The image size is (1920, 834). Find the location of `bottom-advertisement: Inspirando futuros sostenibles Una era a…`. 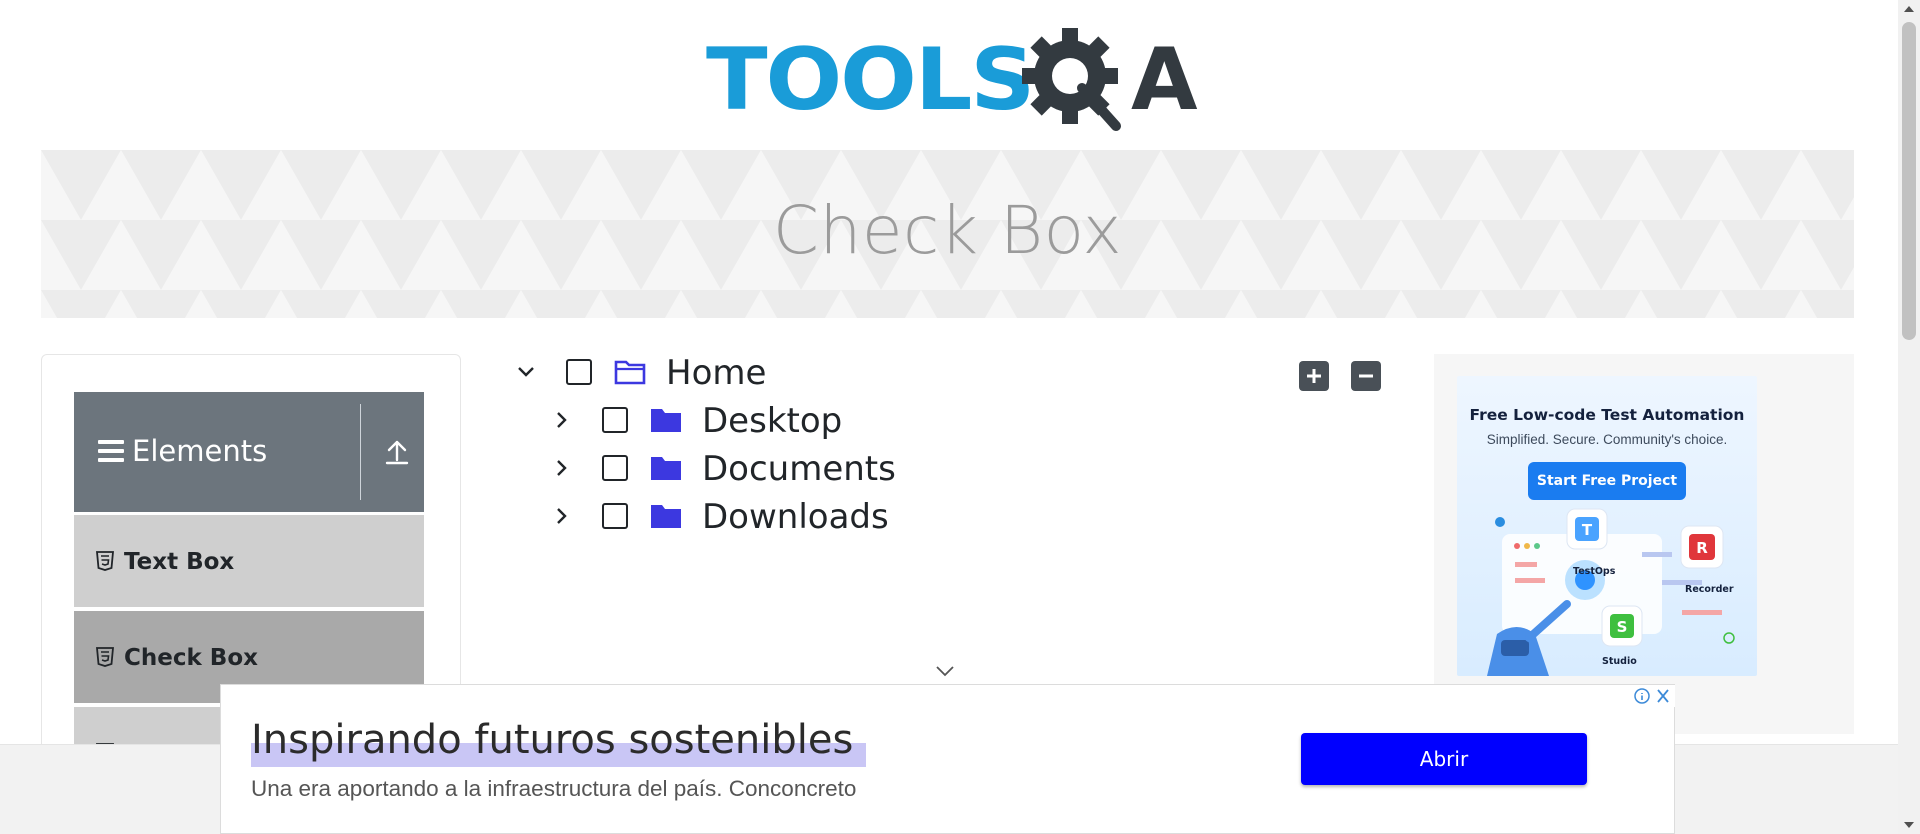

bottom-advertisement: Inspirando futuros sostenibles Una era a… is located at coordinates (947, 759).